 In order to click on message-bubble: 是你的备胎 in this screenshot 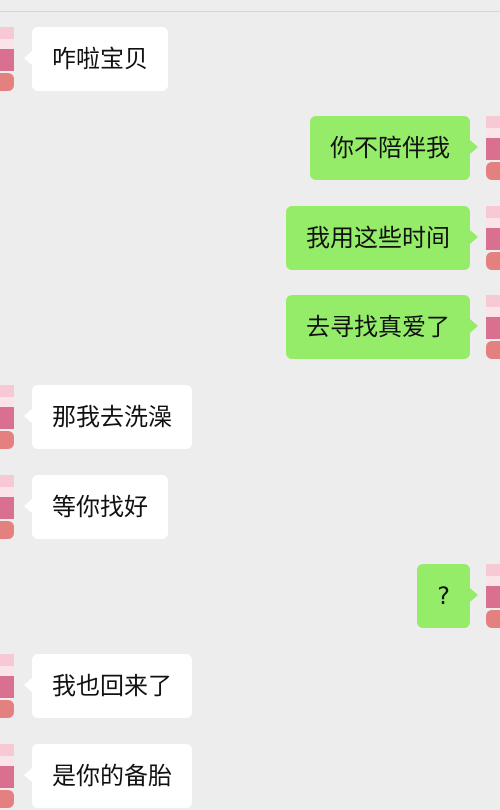, I will do `click(108, 776)`.